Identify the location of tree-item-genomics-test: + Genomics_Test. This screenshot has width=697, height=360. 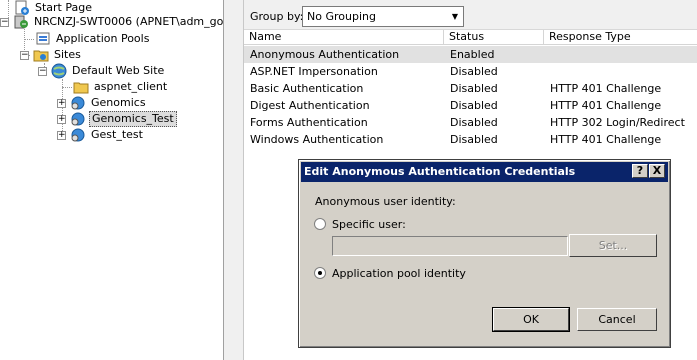
(117, 119).